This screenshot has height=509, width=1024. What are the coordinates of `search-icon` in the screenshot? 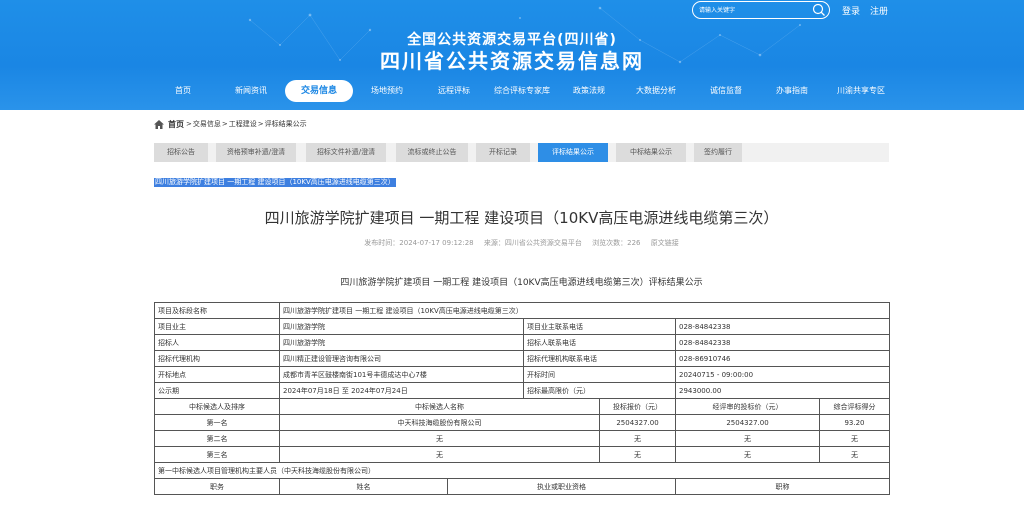 It's located at (819, 10).